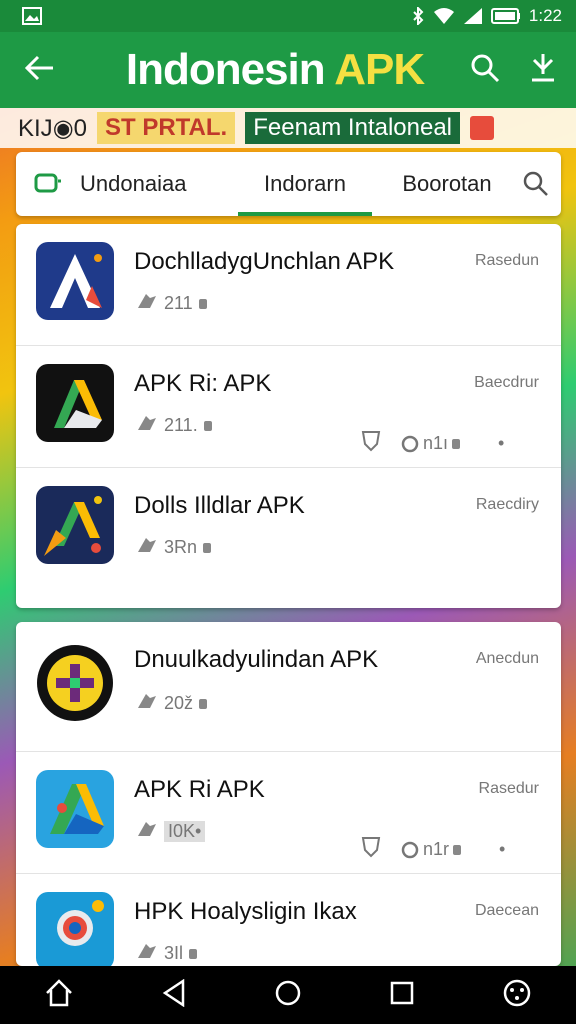 The height and width of the screenshot is (1024, 576). Describe the element at coordinates (473, 16) in the screenshot. I see `signal-icon` at that location.